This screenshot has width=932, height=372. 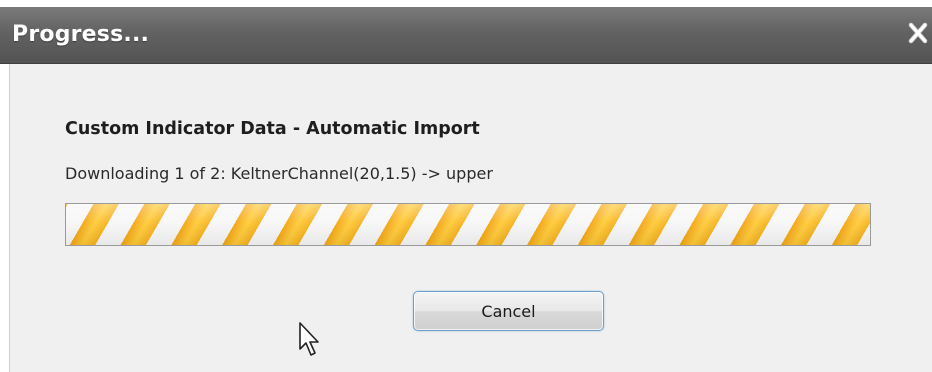 What do you see at coordinates (4, 218) in the screenshot?
I see `window-frame` at bounding box center [4, 218].